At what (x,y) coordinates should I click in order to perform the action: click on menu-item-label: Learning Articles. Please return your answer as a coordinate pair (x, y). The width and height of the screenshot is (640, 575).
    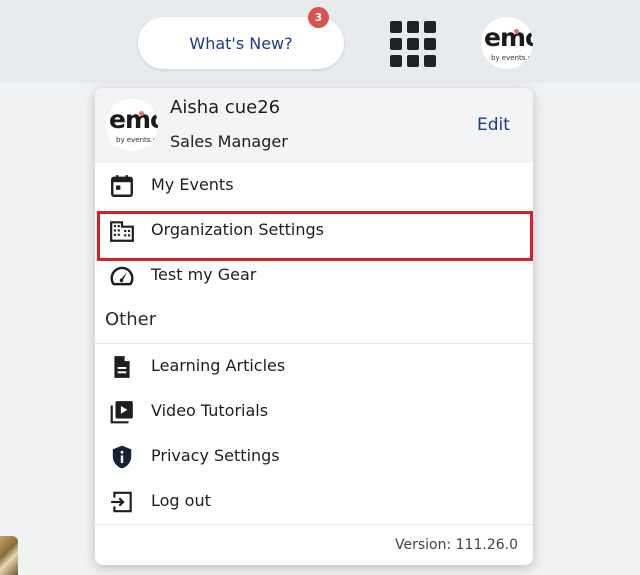
    Looking at the image, I should click on (218, 365).